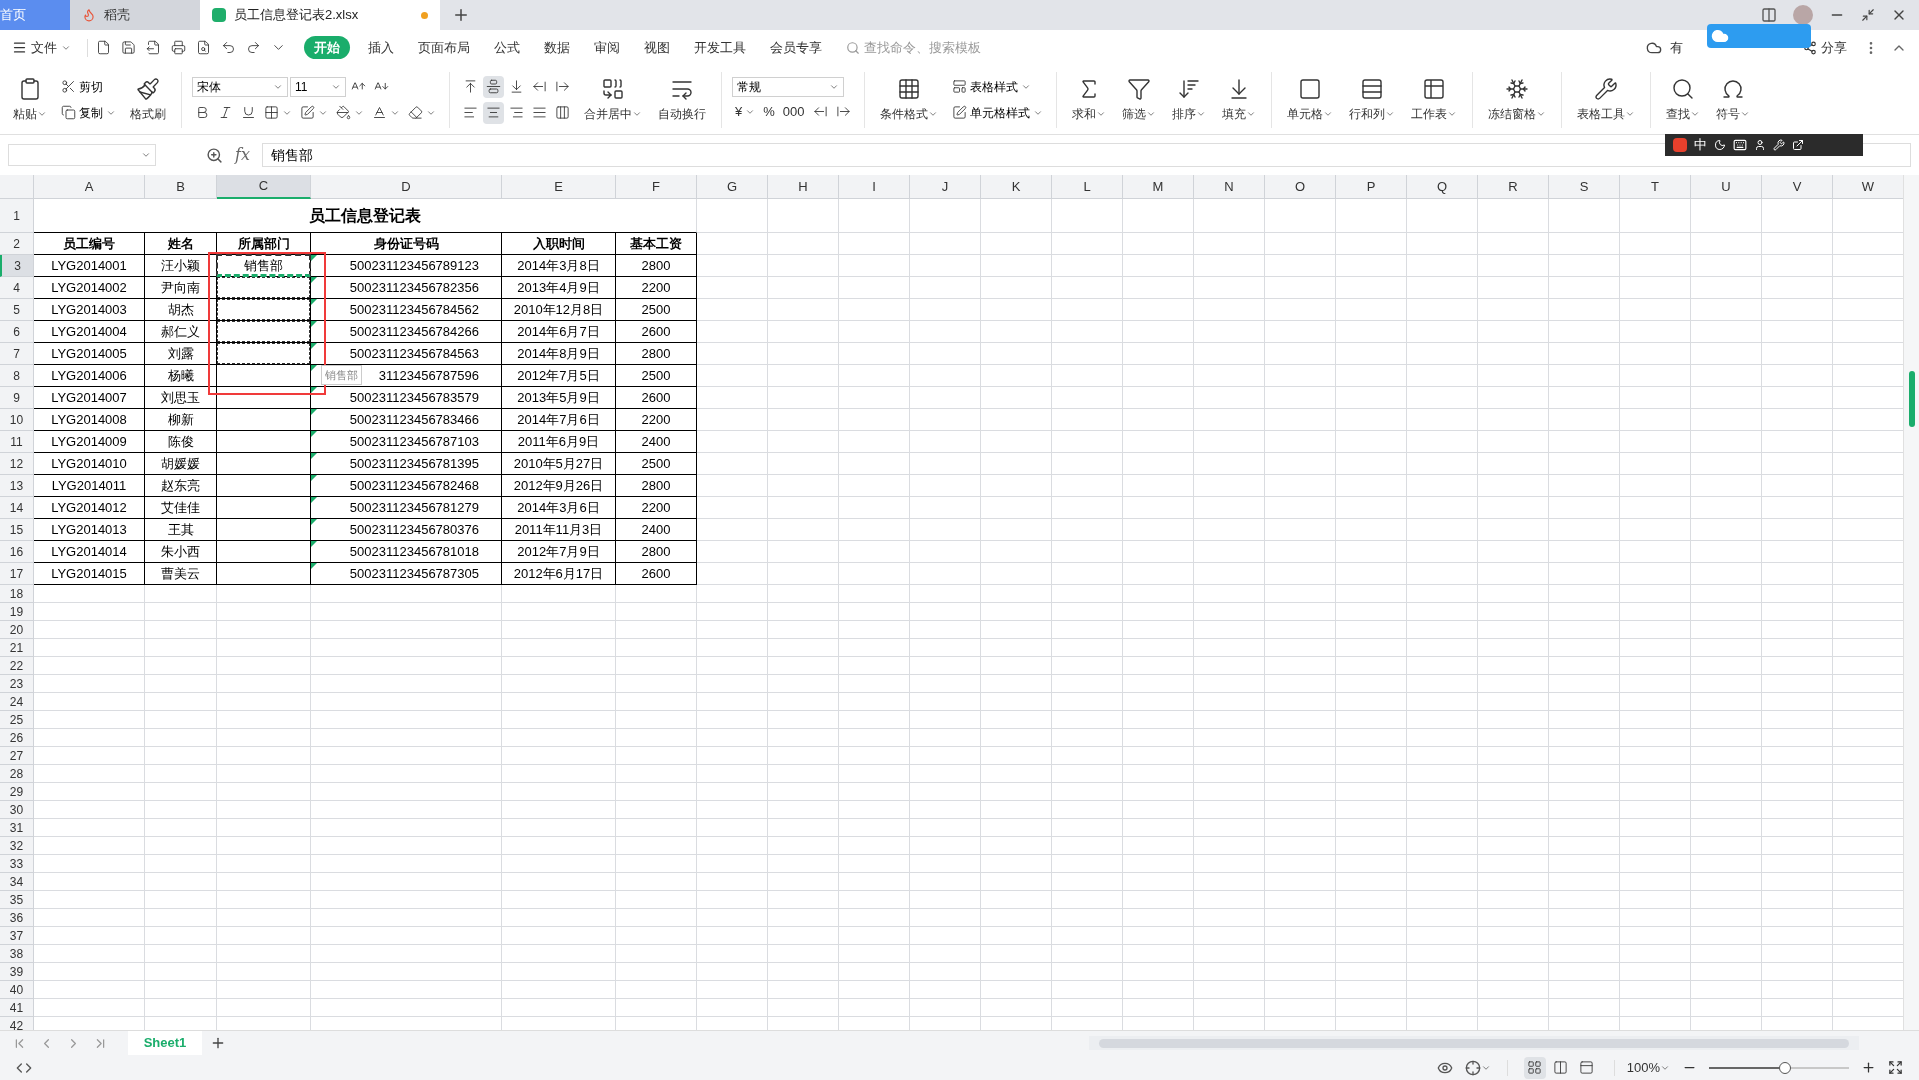  What do you see at coordinates (30, 99) in the screenshot?
I see `ribbon-button: 粘贴` at bounding box center [30, 99].